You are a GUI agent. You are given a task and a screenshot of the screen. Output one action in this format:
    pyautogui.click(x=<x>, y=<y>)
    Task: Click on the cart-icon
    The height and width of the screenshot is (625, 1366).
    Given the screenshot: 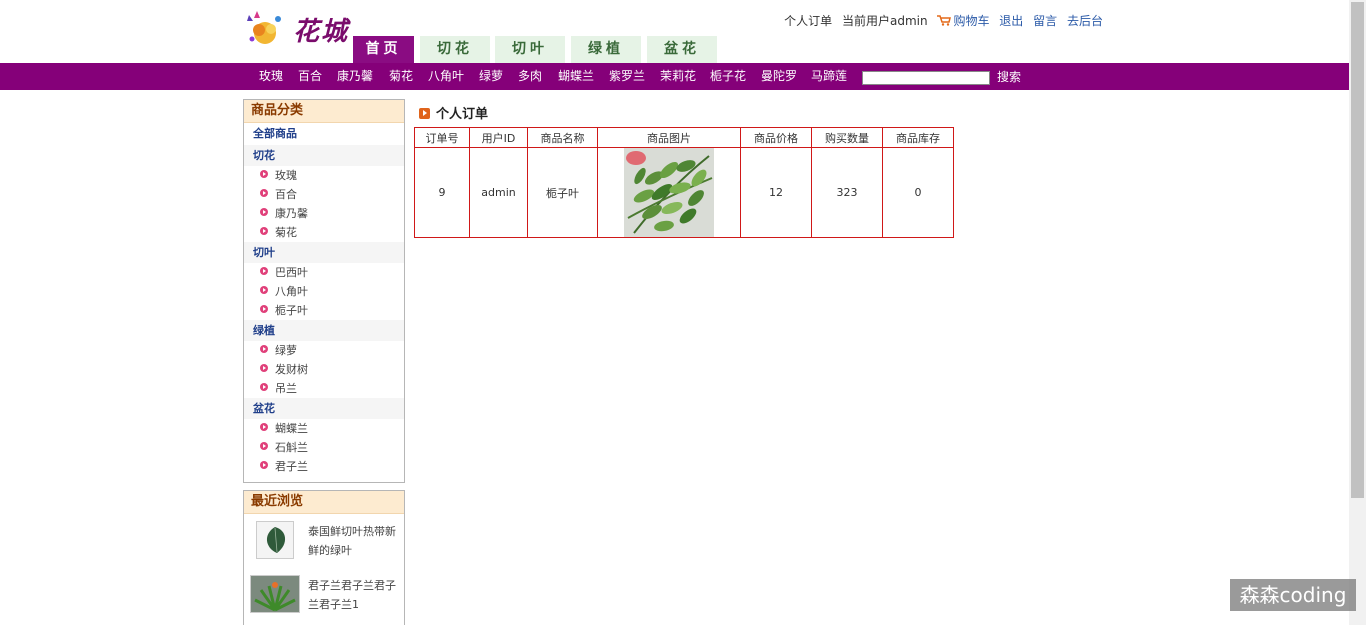 What is the action you would take?
    pyautogui.click(x=944, y=20)
    